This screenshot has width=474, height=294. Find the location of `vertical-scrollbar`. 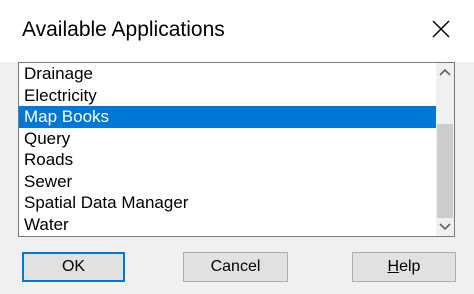

vertical-scrollbar is located at coordinates (445, 149).